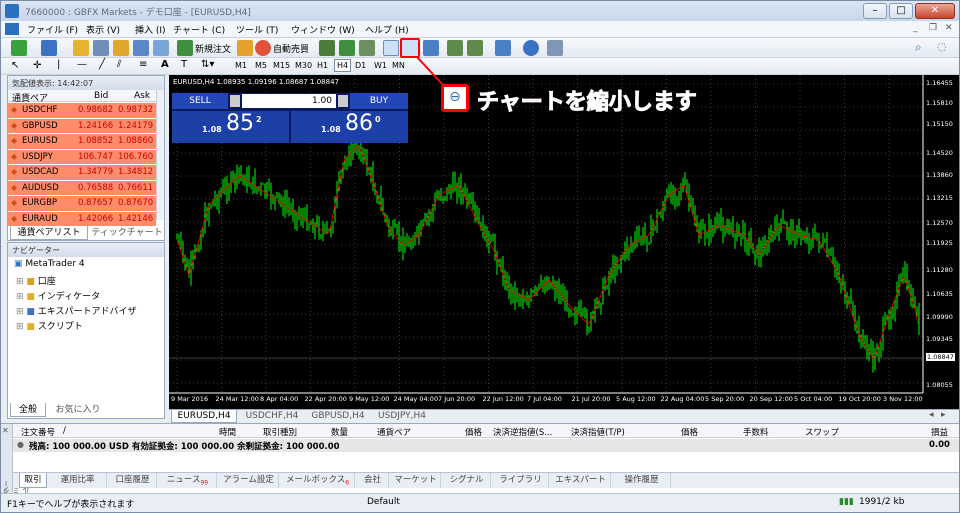  I want to click on timeframe-m1: M1, so click(241, 65).